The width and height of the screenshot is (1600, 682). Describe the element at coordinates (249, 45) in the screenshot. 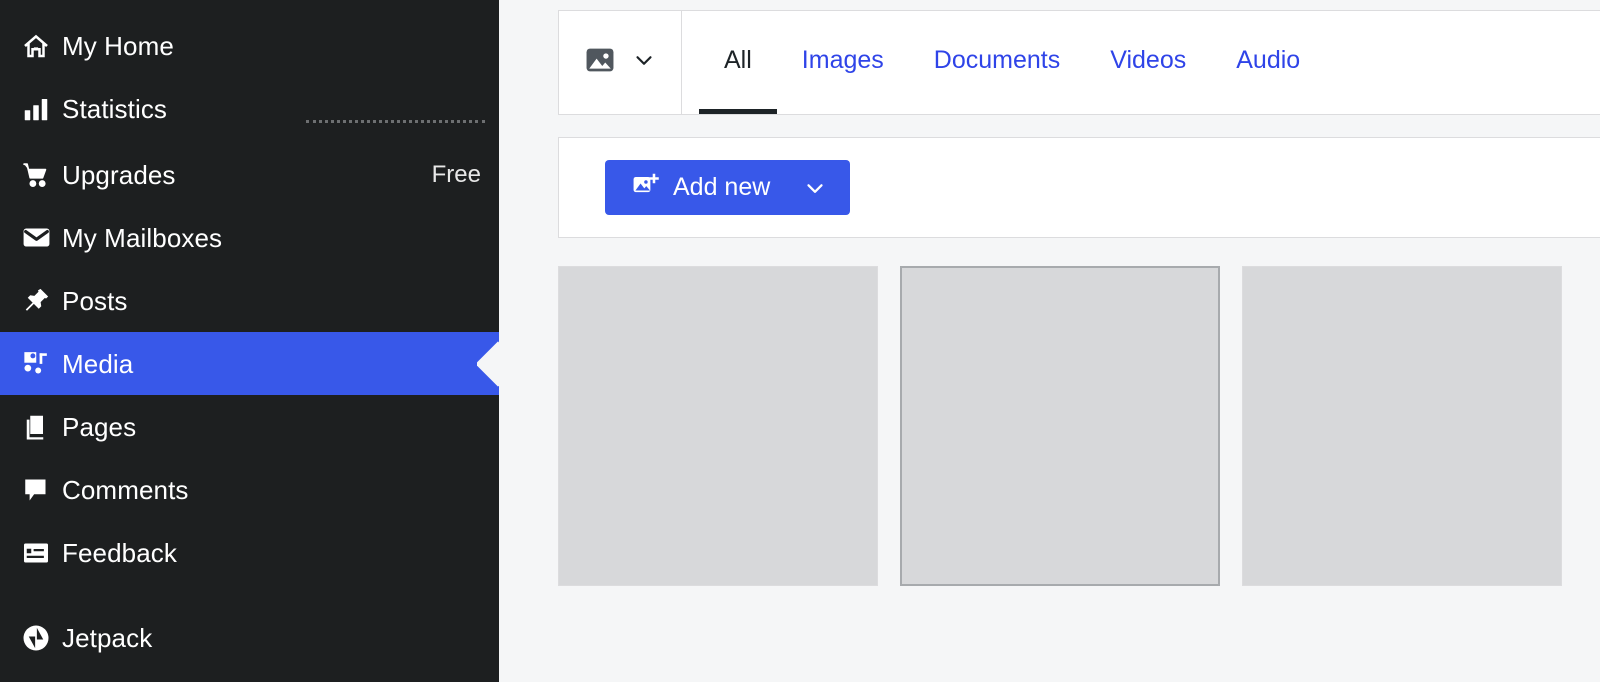

I see `sidebar-item-my-home: My Home` at that location.